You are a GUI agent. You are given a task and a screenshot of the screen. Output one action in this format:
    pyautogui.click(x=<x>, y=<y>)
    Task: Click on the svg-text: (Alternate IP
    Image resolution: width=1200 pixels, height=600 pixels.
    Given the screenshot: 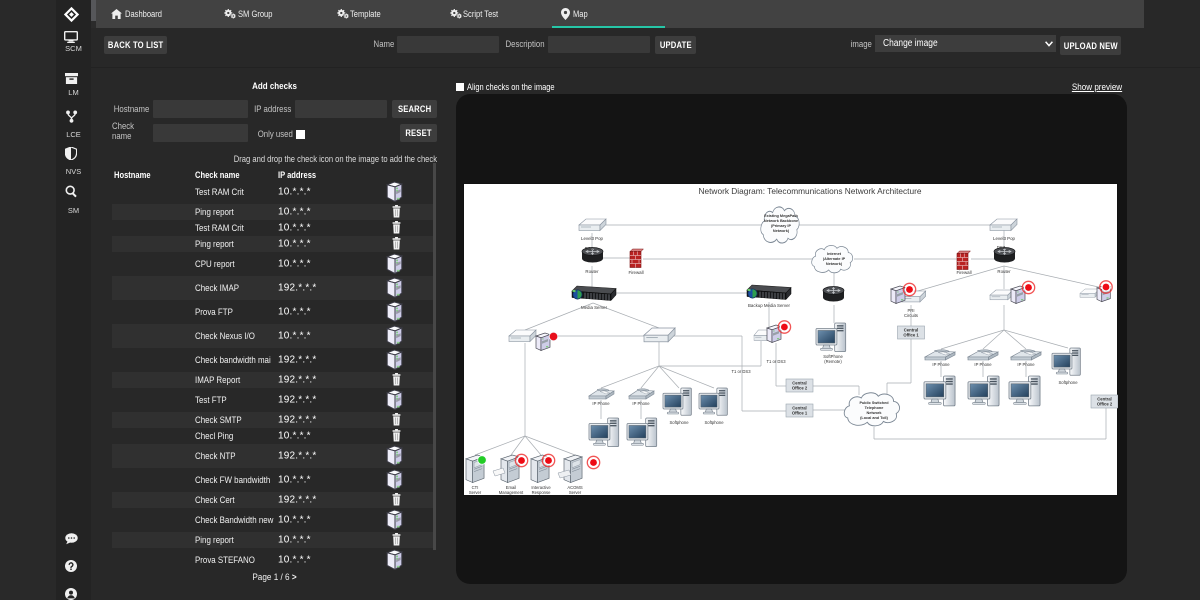 What is the action you would take?
    pyautogui.click(x=834, y=259)
    